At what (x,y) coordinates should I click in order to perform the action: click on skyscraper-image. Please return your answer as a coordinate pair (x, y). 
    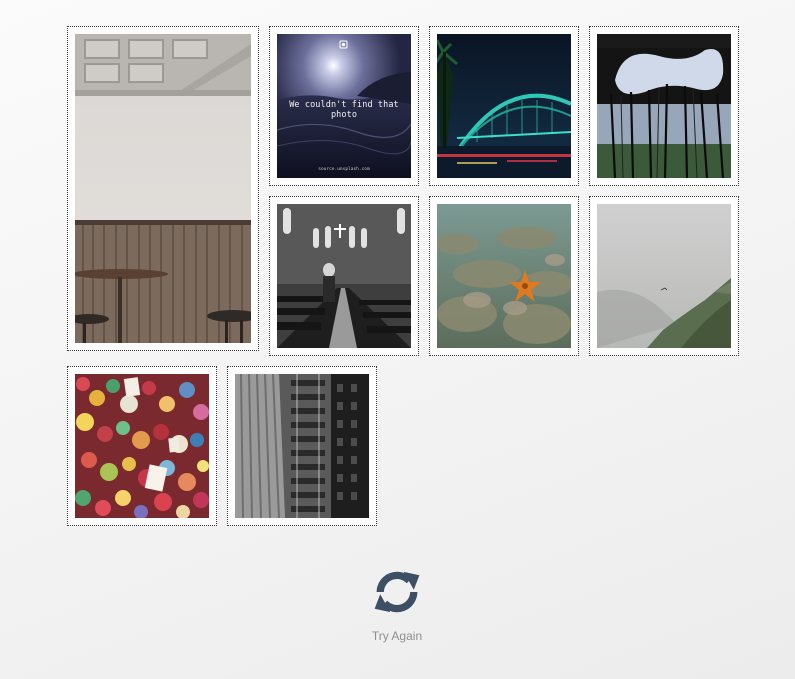
    Looking at the image, I should click on (302, 446).